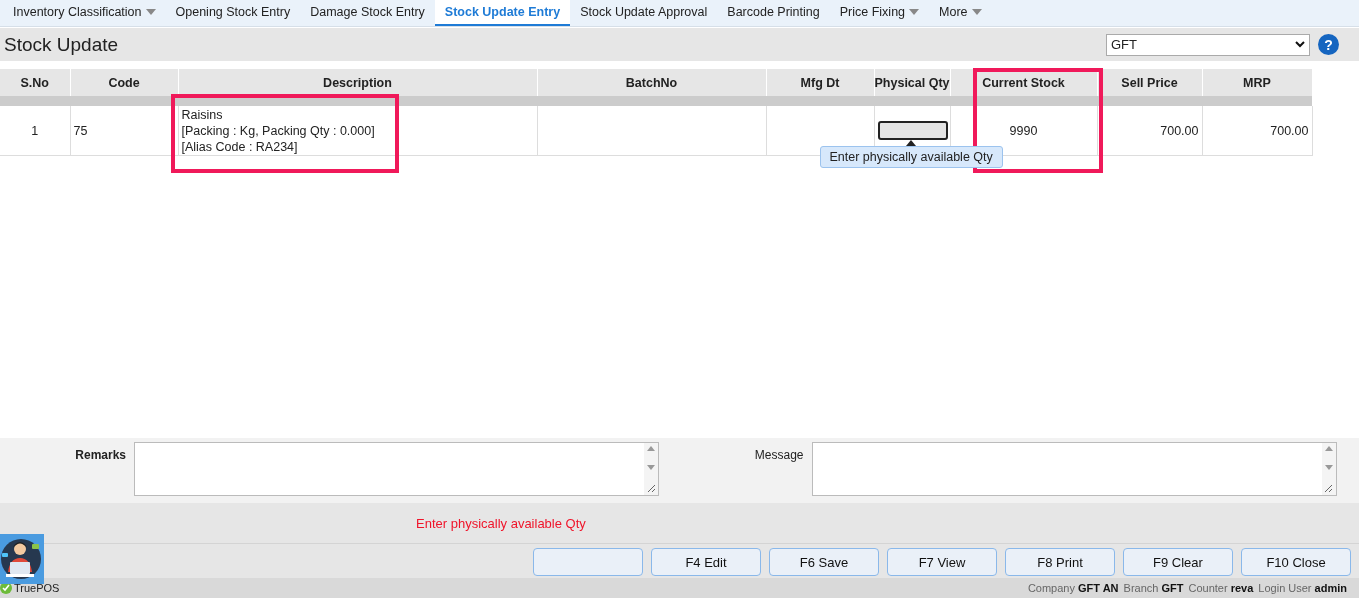  Describe the element at coordinates (1178, 562) in the screenshot. I see `action-button: F9 Clear` at that location.